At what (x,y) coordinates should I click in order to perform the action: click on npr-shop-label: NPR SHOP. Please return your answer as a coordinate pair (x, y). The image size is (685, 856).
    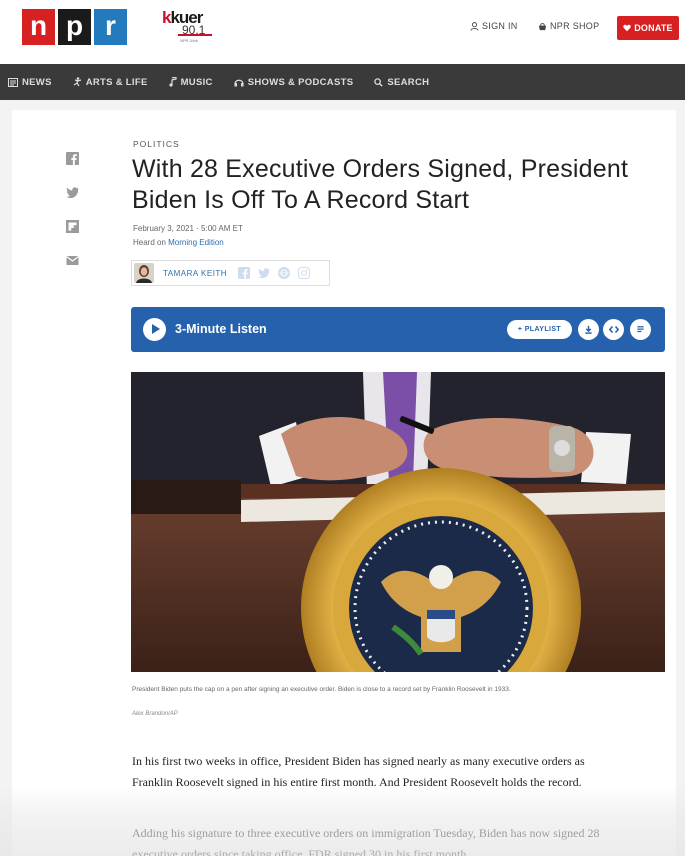
    Looking at the image, I should click on (575, 26).